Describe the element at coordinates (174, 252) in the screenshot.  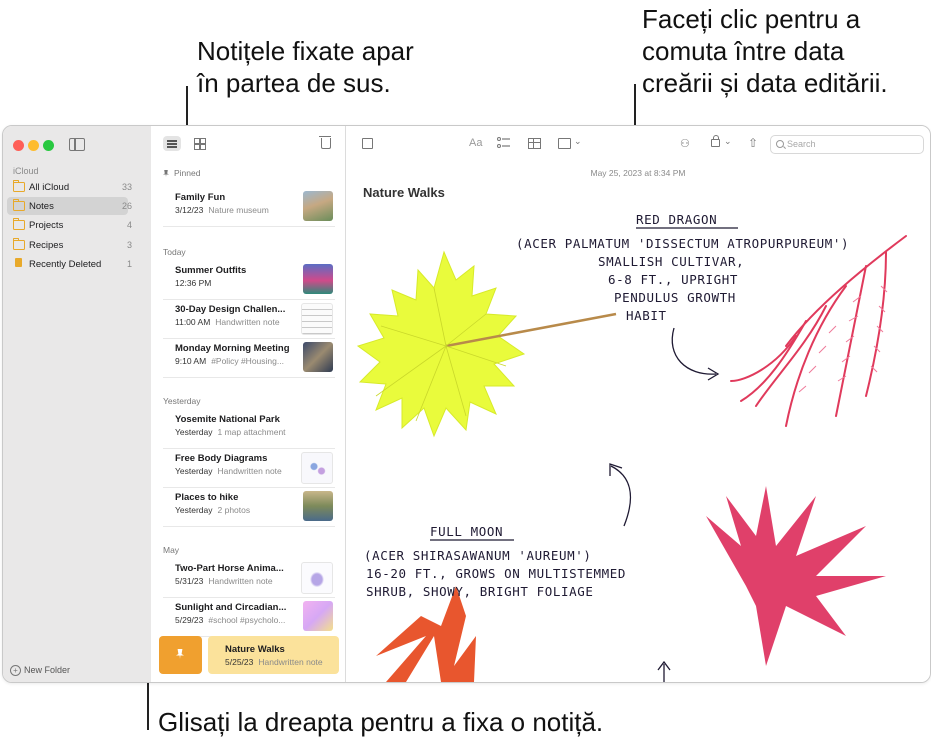
I see `group-label-today: Today` at that location.